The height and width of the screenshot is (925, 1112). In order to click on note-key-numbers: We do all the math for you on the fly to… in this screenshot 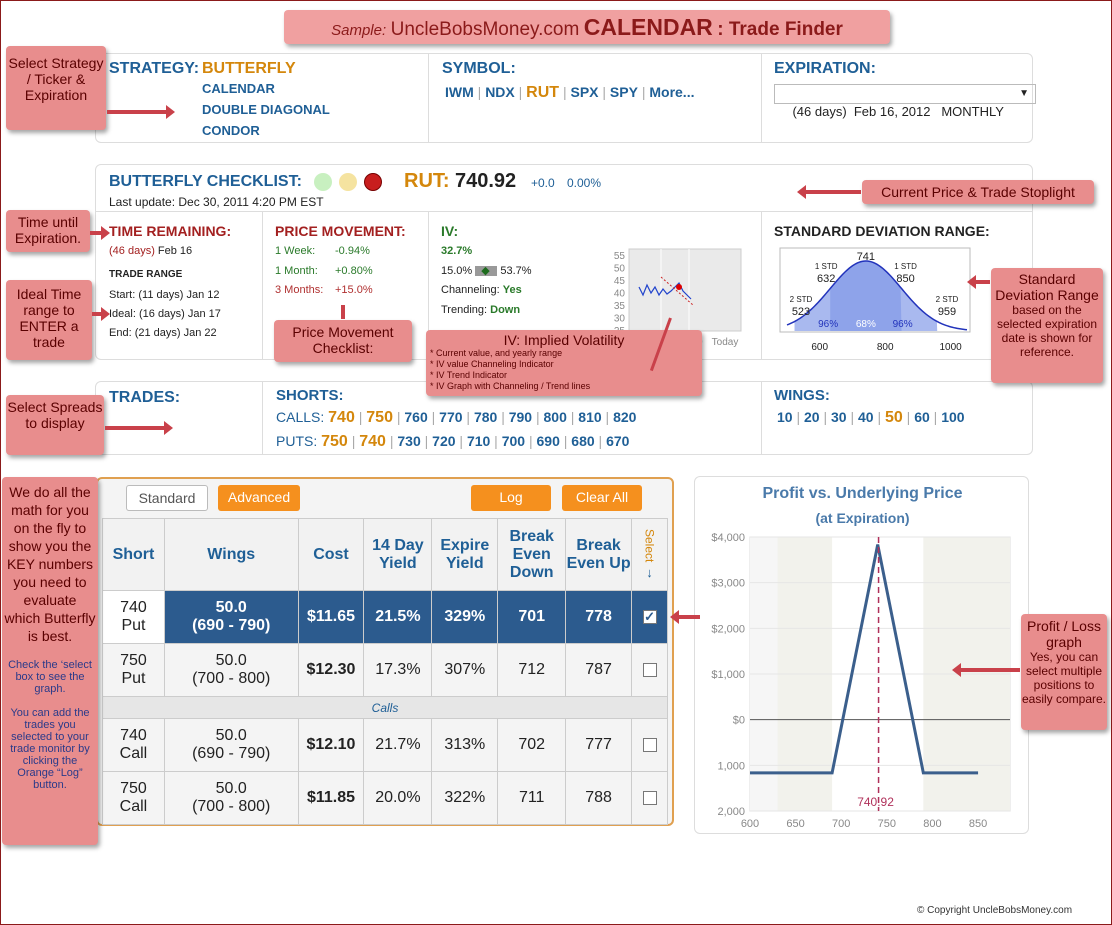, I will do `click(50, 661)`.